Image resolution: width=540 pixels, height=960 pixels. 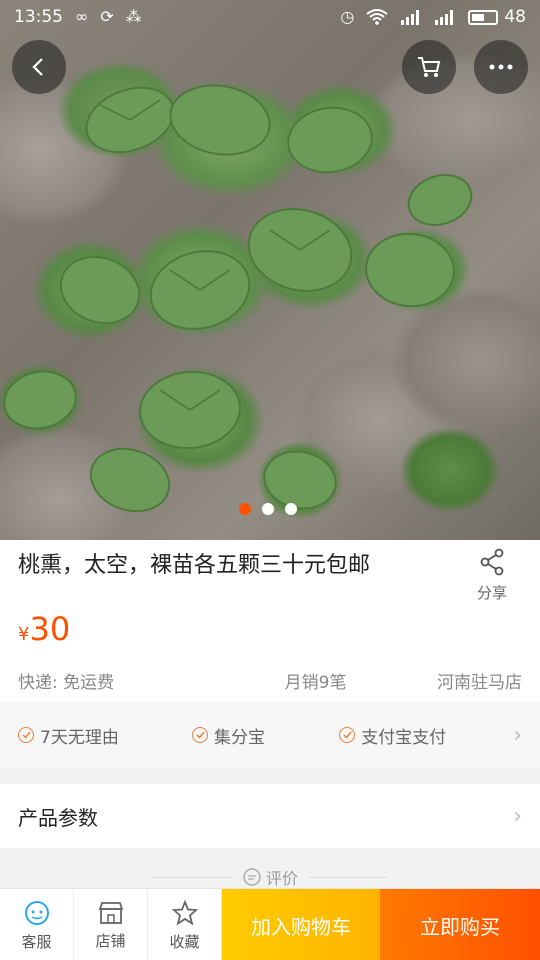 I want to click on review-label: 评价, so click(x=281, y=878).